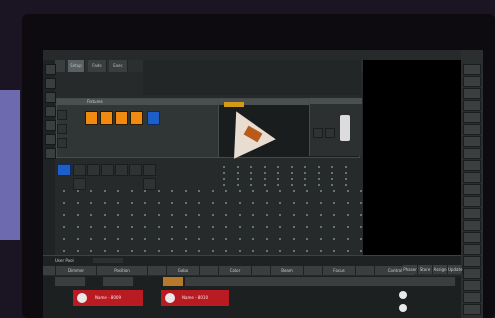 Image resolution: width=495 pixels, height=318 pixels. Describe the element at coordinates (440, 269) in the screenshot. I see `mode-tab: Assign` at that location.